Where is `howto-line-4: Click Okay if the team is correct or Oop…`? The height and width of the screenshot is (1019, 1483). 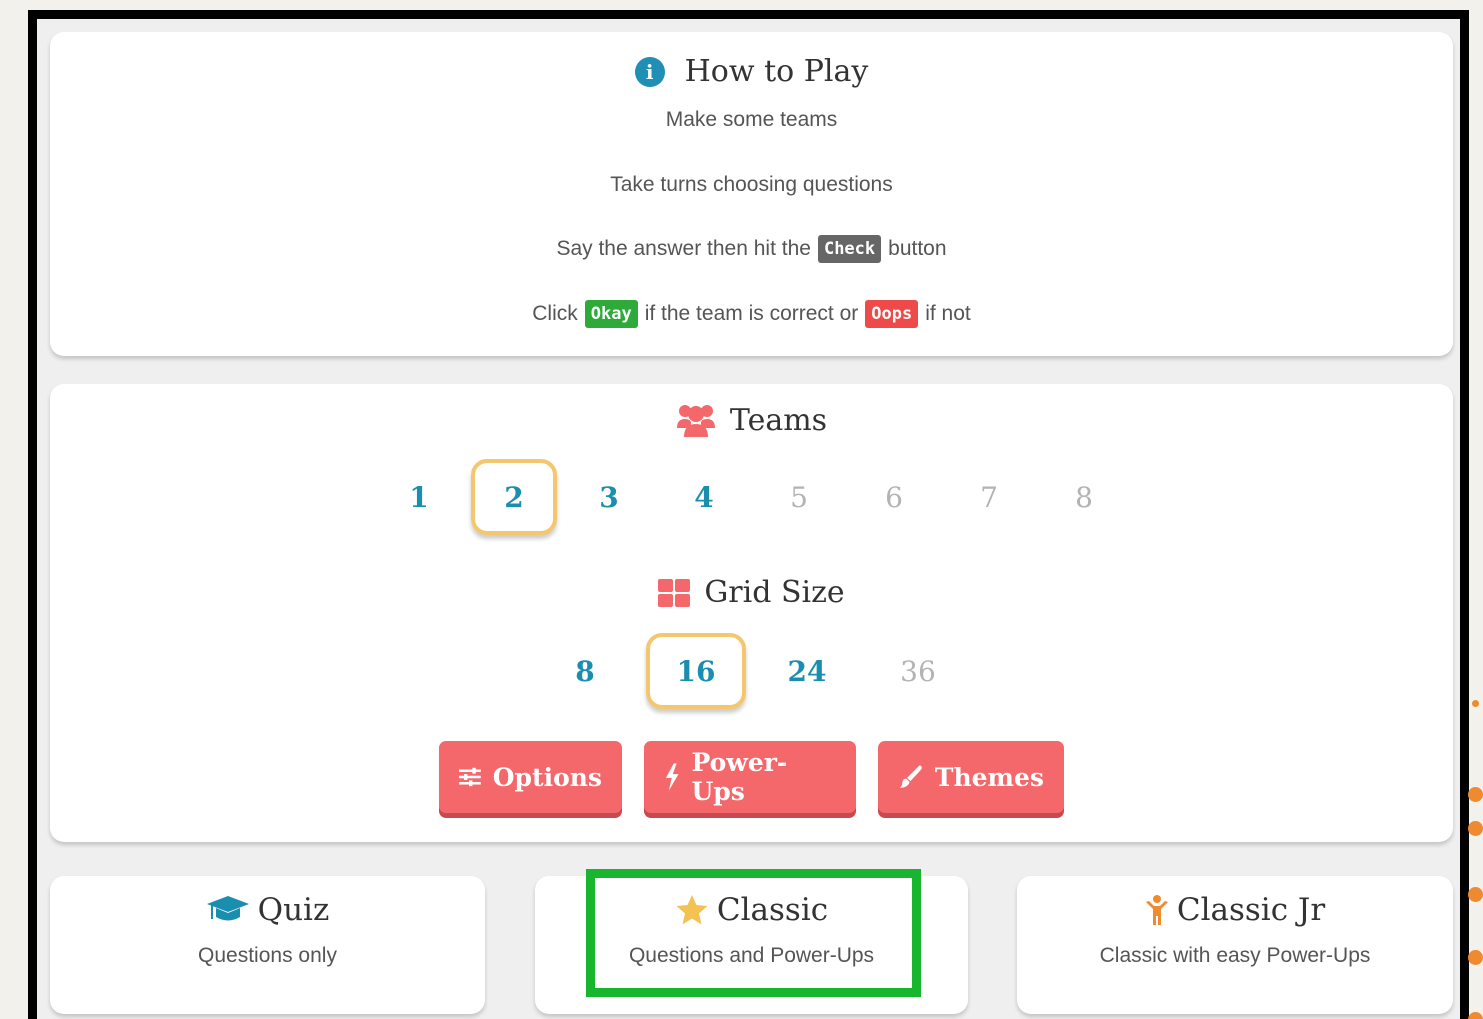
howto-line-4: Click Okay if the team is correct or Oop… is located at coordinates (751, 314).